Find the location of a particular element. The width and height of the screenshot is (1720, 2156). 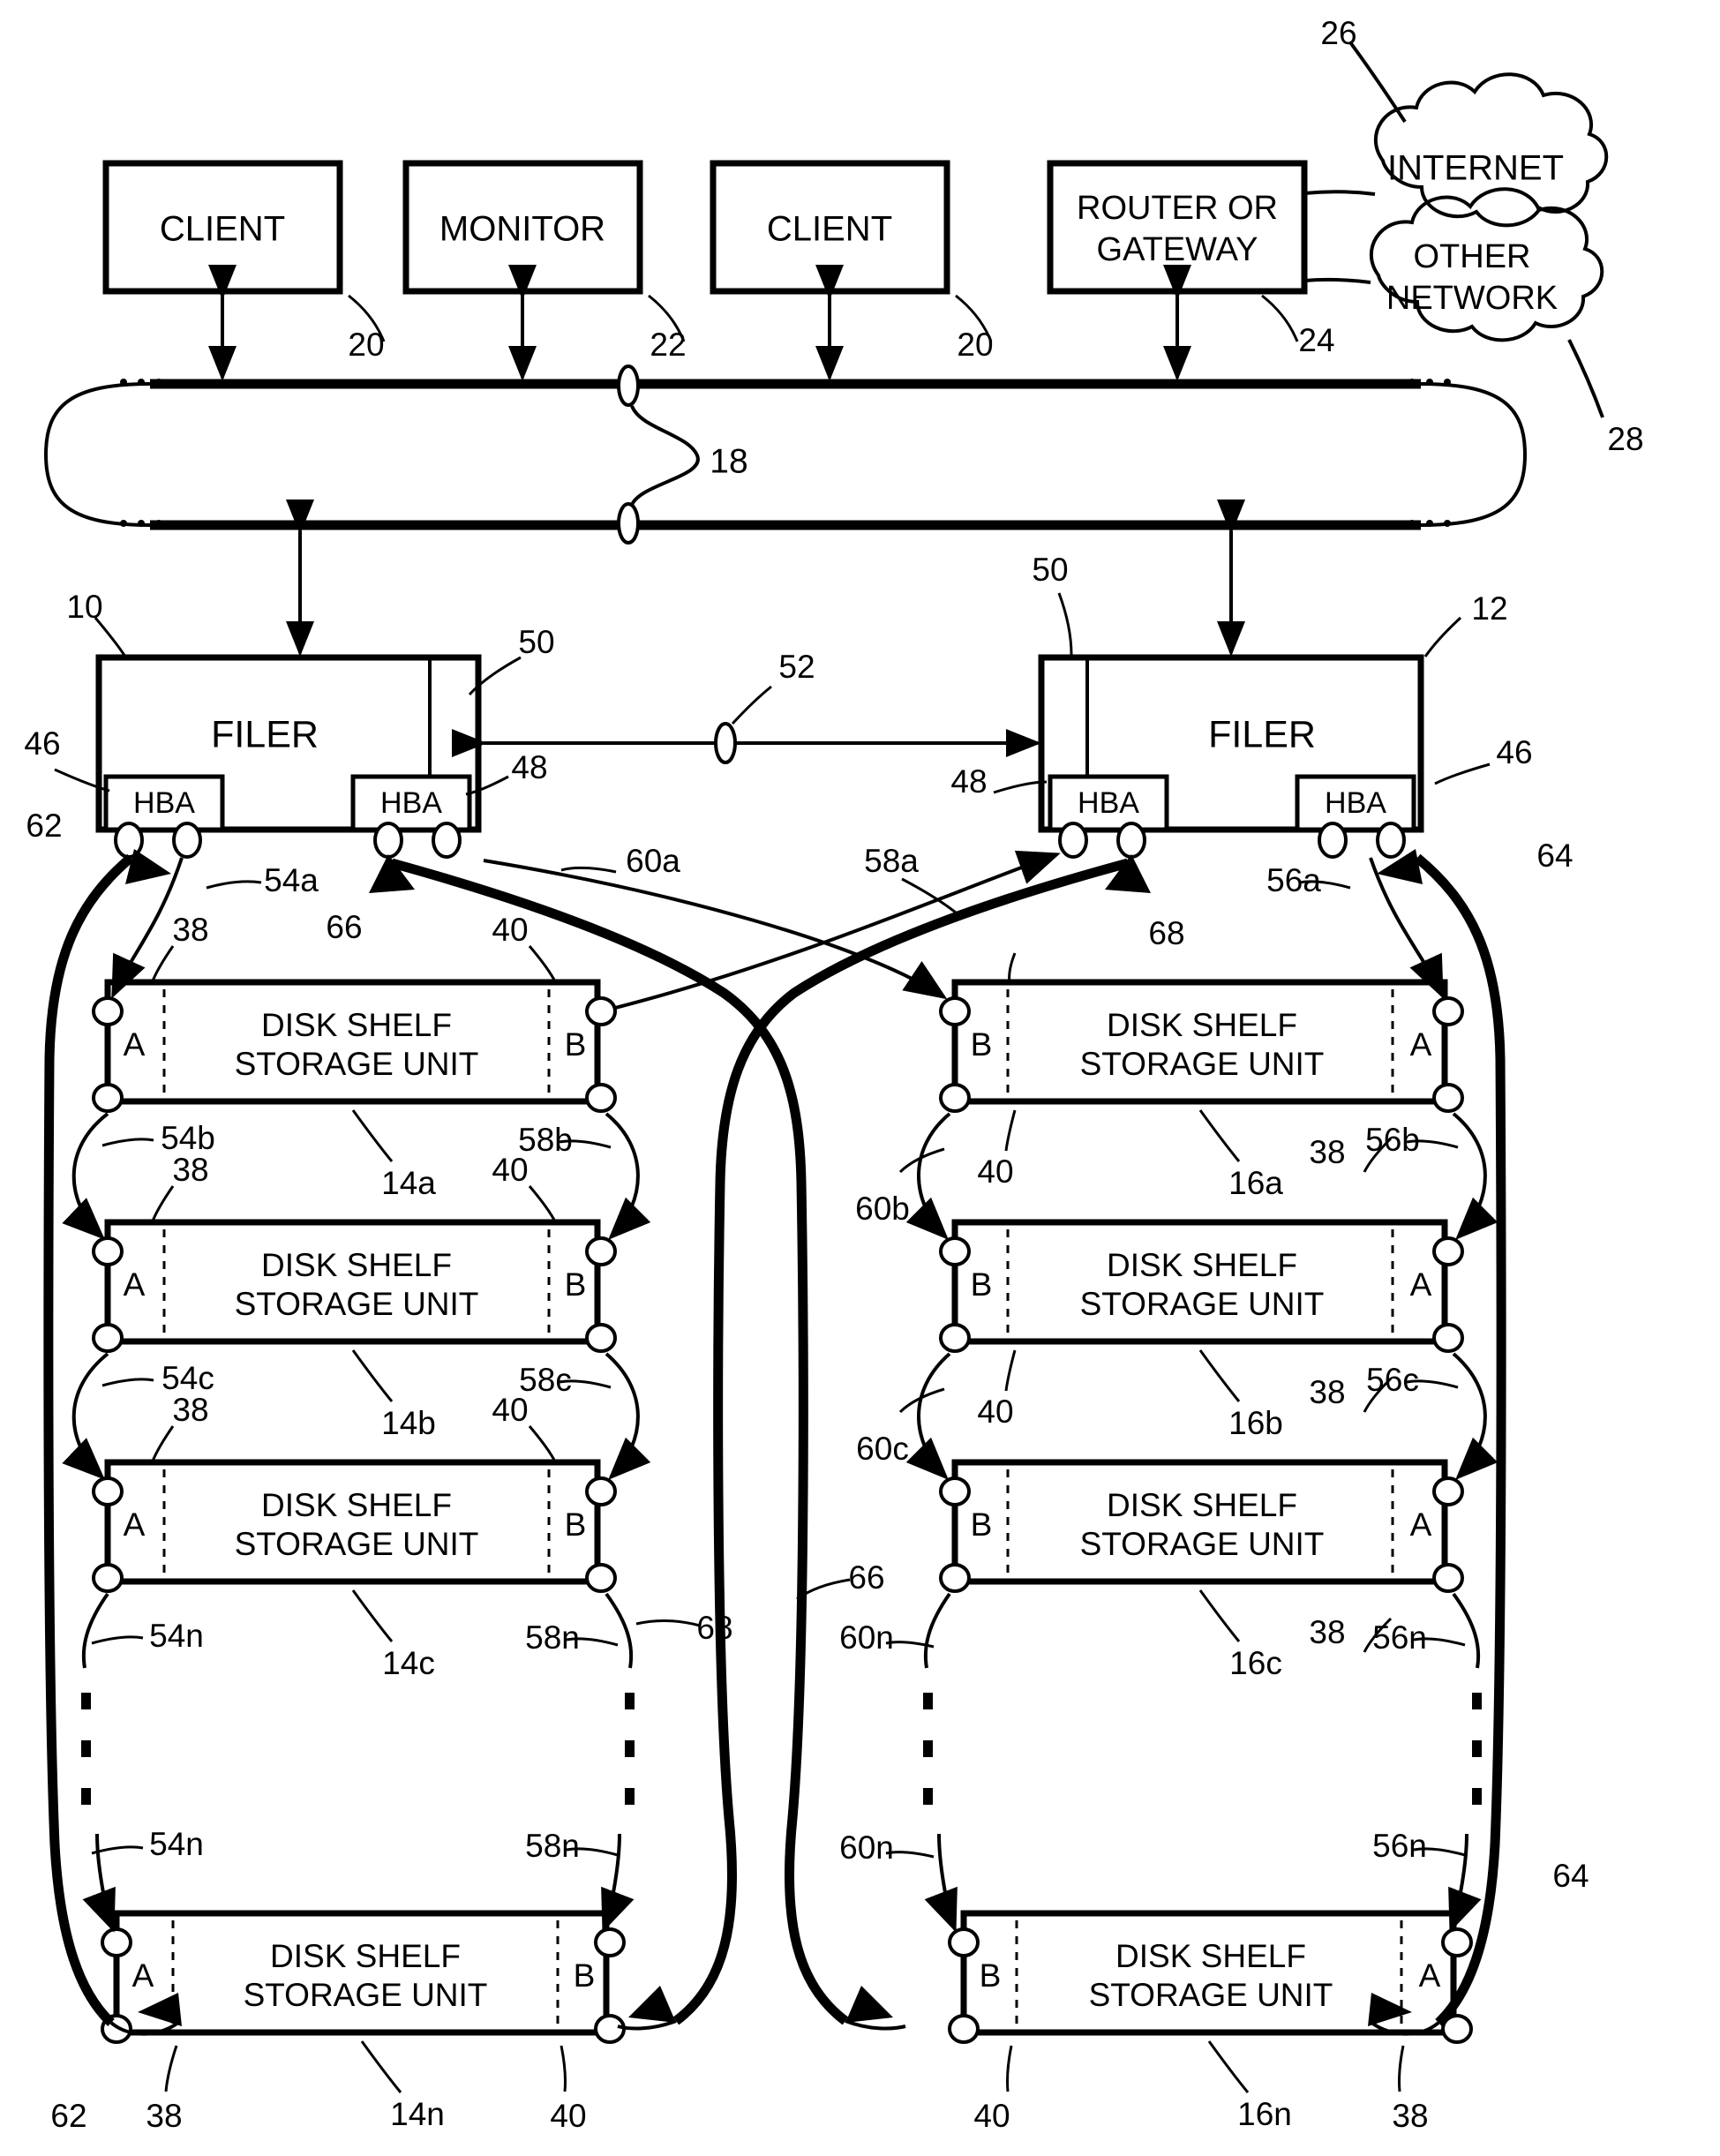

left-chain-ellipsis is located at coordinates (86, 1749).